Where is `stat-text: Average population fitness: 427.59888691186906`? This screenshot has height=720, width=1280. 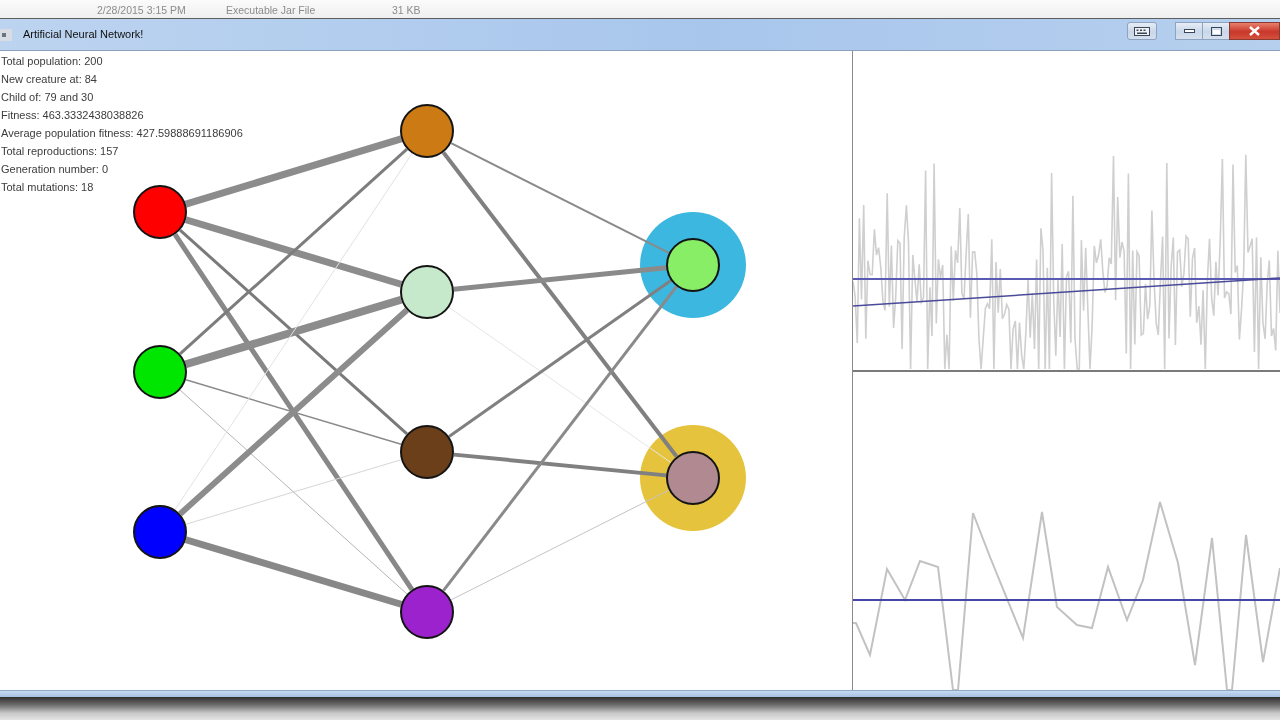 stat-text: Average population fitness: 427.59888691186906 is located at coordinates (122, 133).